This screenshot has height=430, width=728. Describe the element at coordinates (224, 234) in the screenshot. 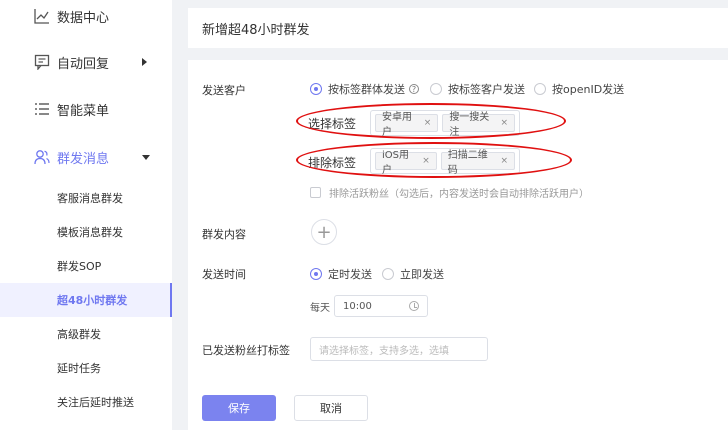

I see `content-label: 群发内容` at that location.